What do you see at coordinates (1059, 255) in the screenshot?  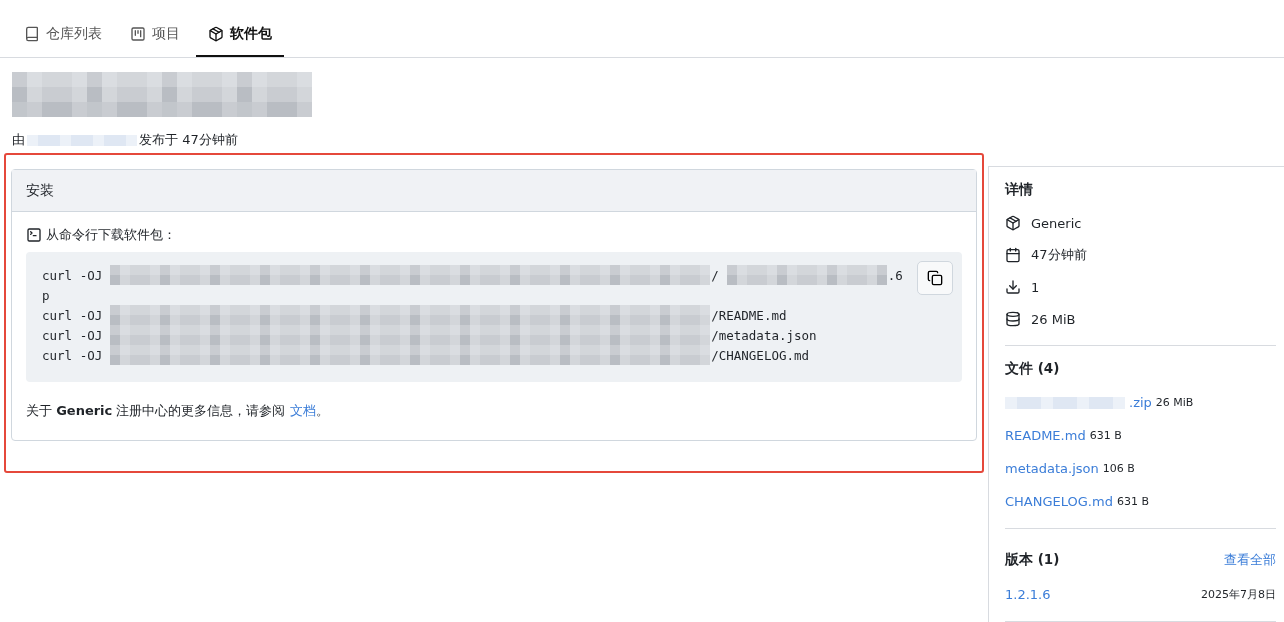 I see `detail-text: 47分钟前` at bounding box center [1059, 255].